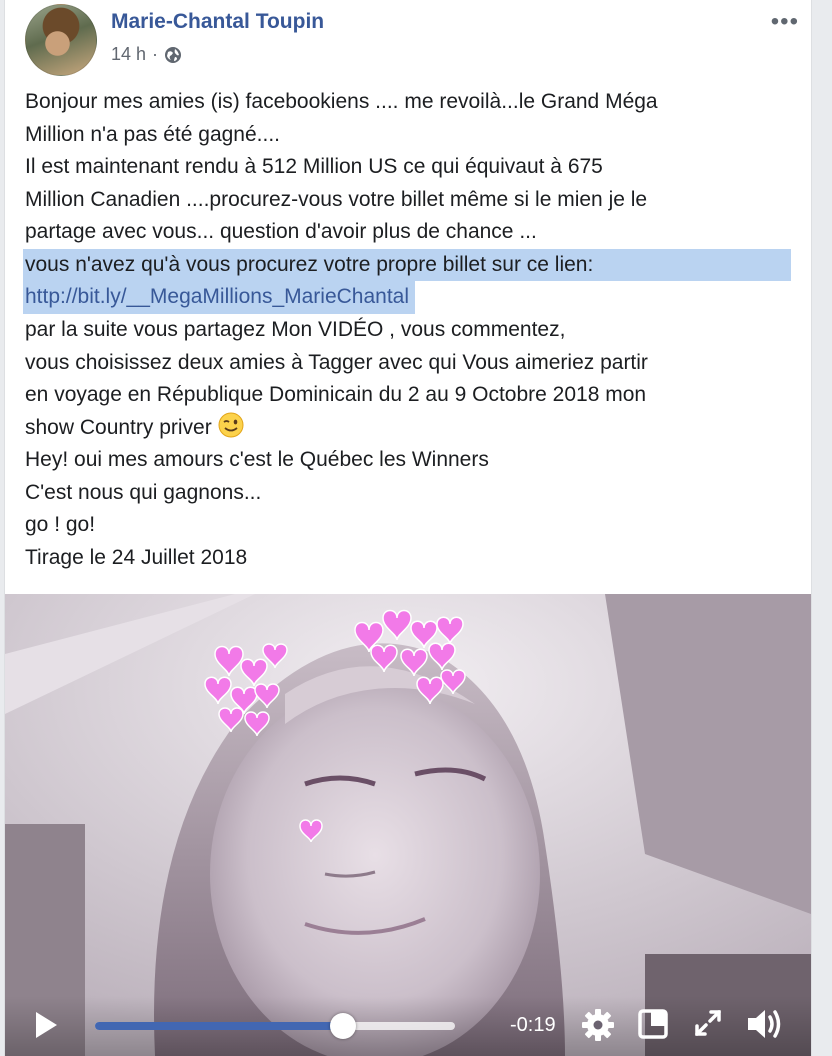  What do you see at coordinates (173, 55) in the screenshot?
I see `globe-icon` at bounding box center [173, 55].